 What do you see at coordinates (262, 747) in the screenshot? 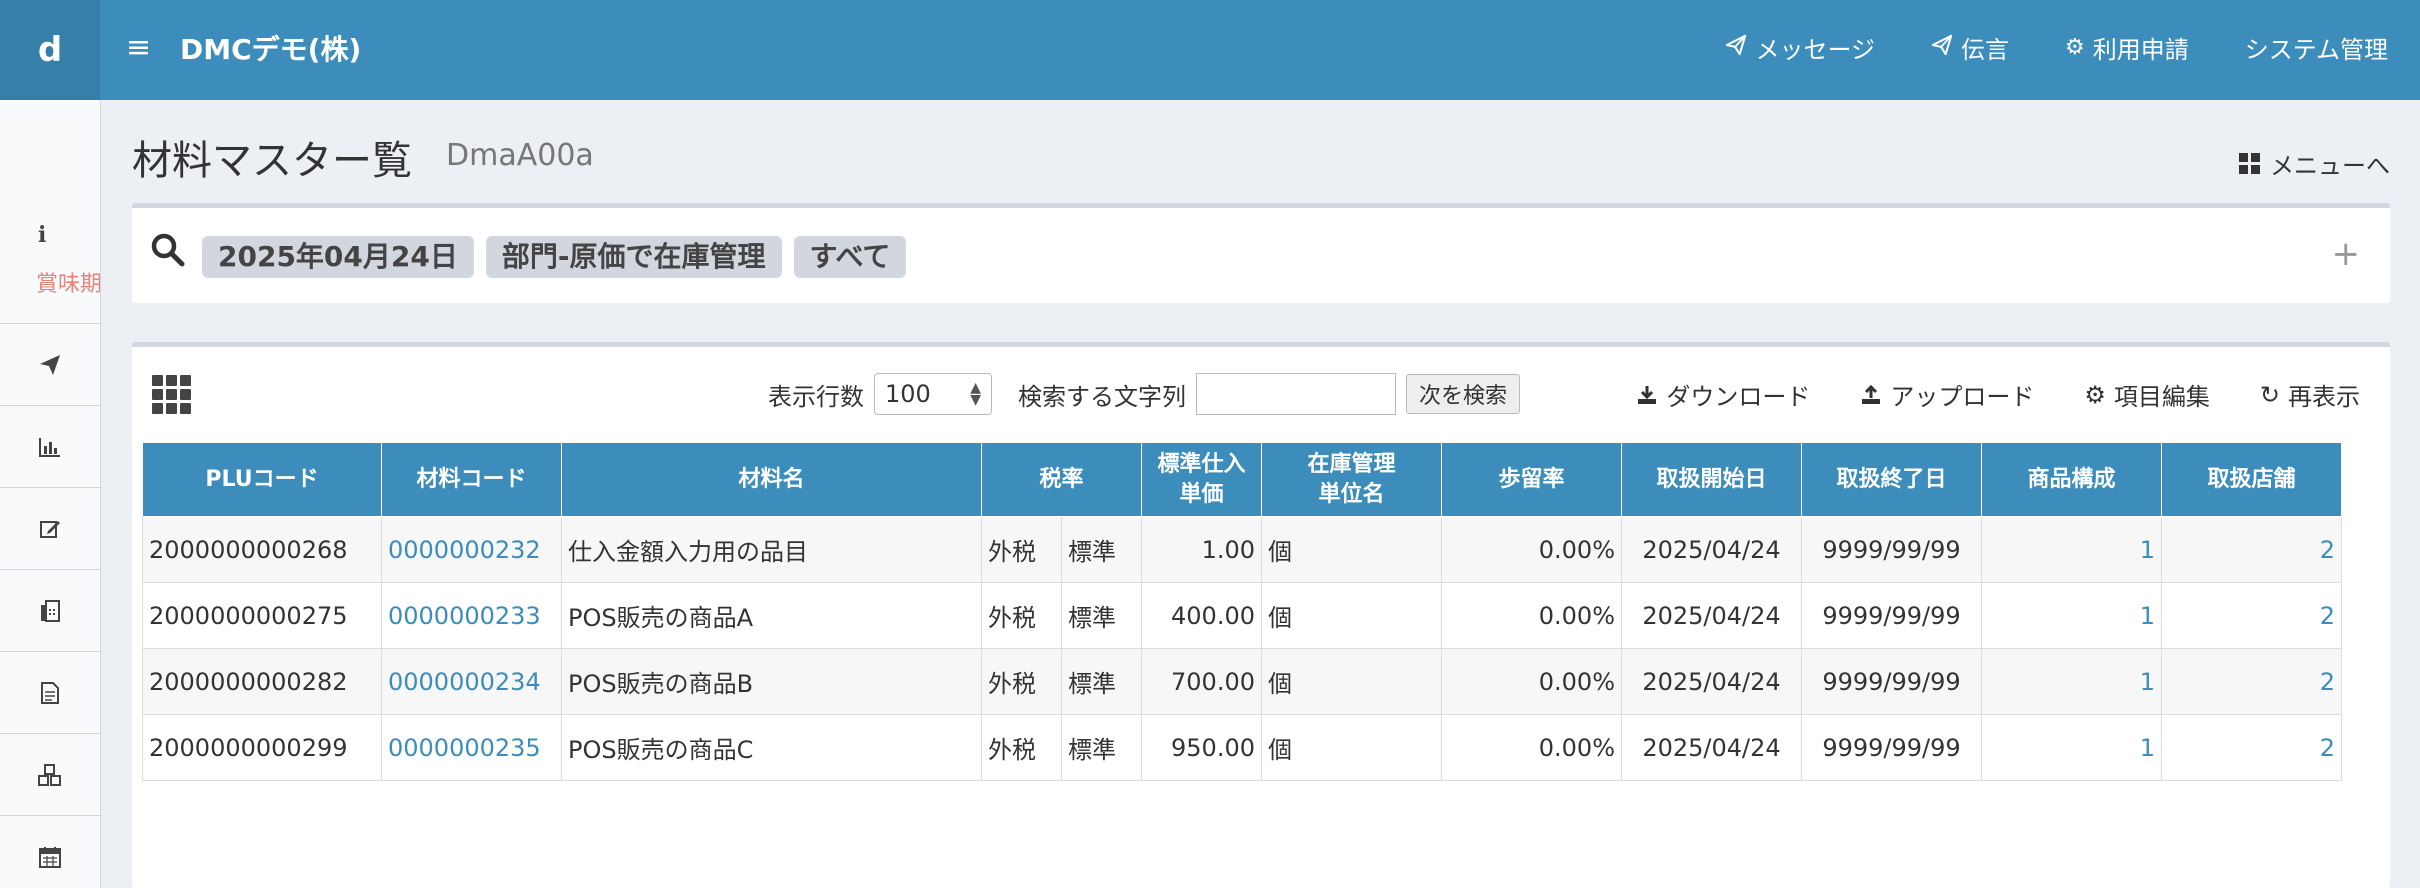
I see `cell-plu: 2000000000299` at bounding box center [262, 747].